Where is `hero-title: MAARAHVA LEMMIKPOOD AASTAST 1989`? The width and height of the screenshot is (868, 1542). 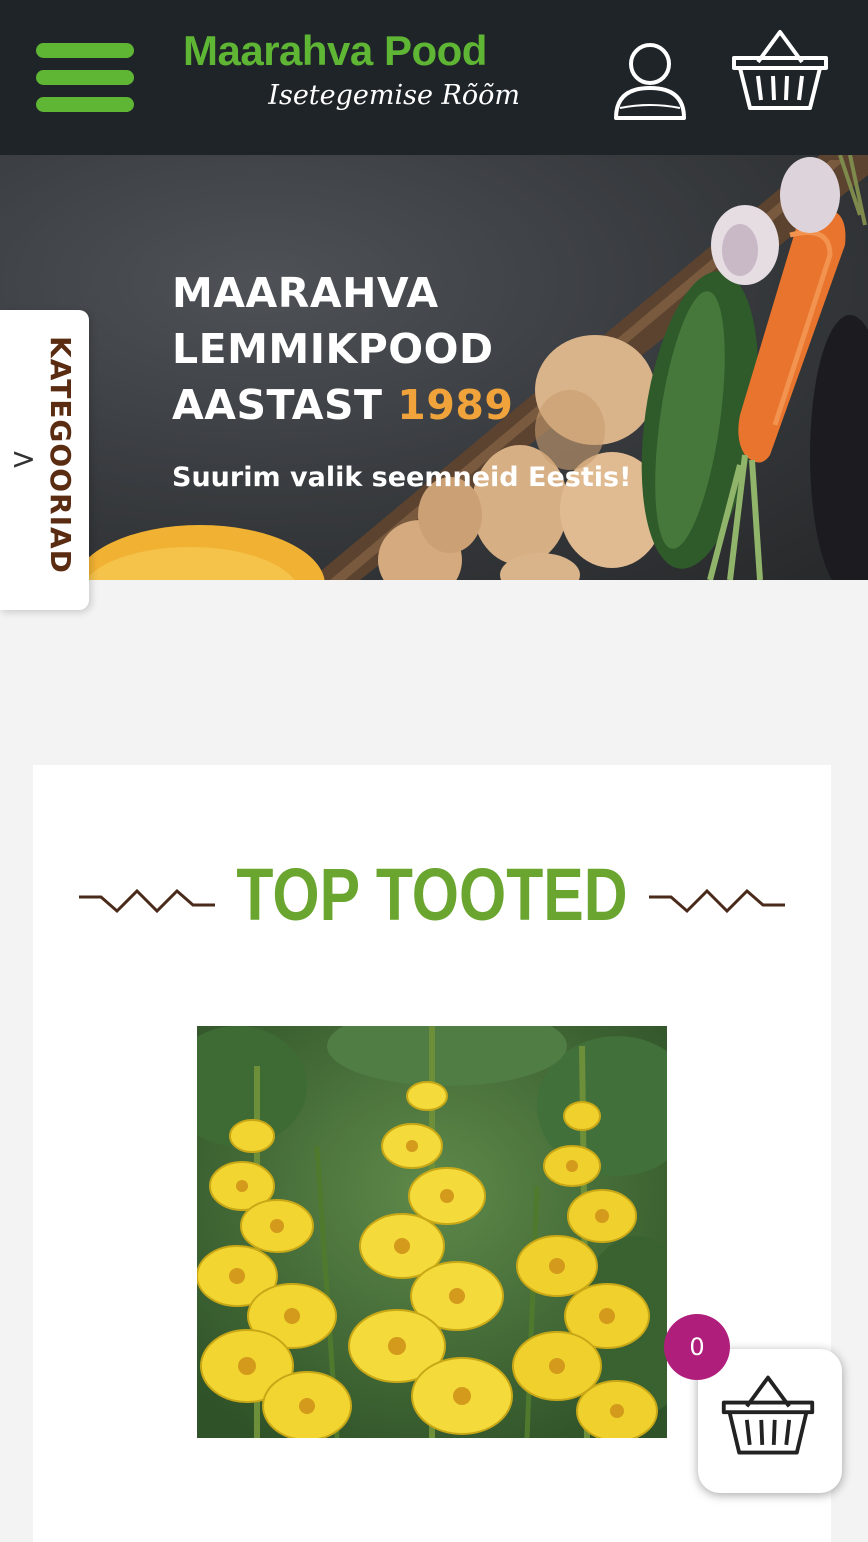
hero-title: MAARAHVA LEMMIKPOOD AASTAST 1989 is located at coordinates (422, 349).